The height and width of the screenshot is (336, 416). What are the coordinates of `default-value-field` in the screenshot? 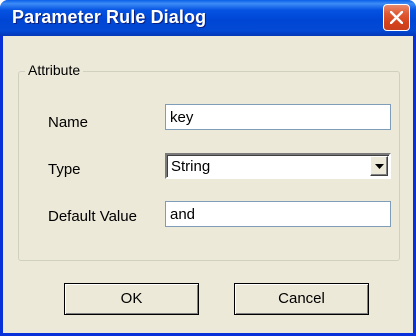 It's located at (278, 214).